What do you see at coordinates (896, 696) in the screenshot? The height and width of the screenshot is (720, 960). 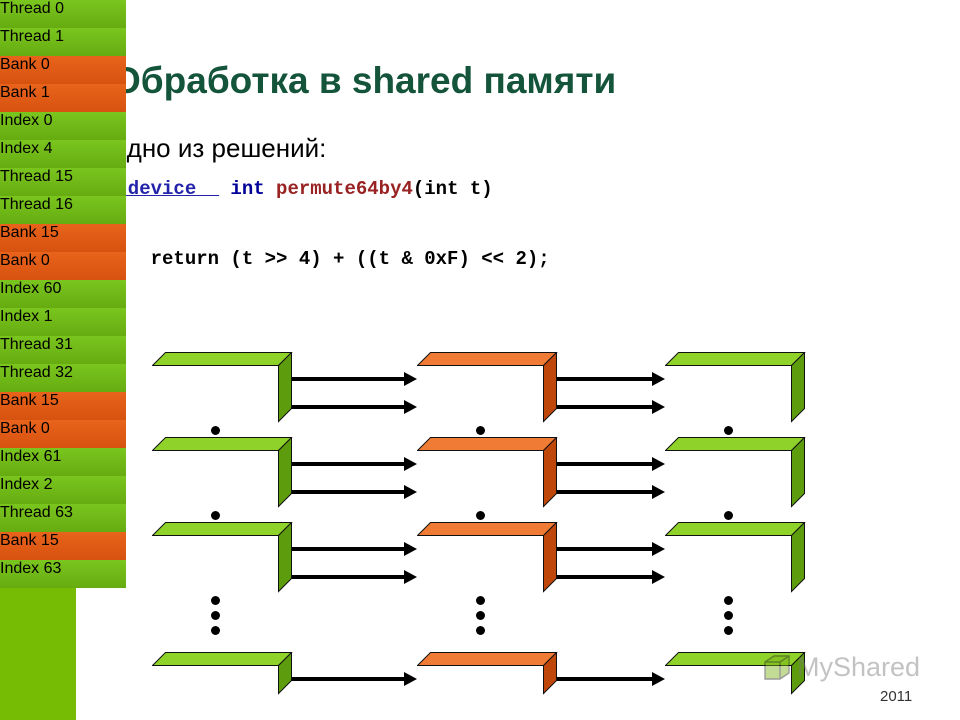 I see `year-label: 2011` at bounding box center [896, 696].